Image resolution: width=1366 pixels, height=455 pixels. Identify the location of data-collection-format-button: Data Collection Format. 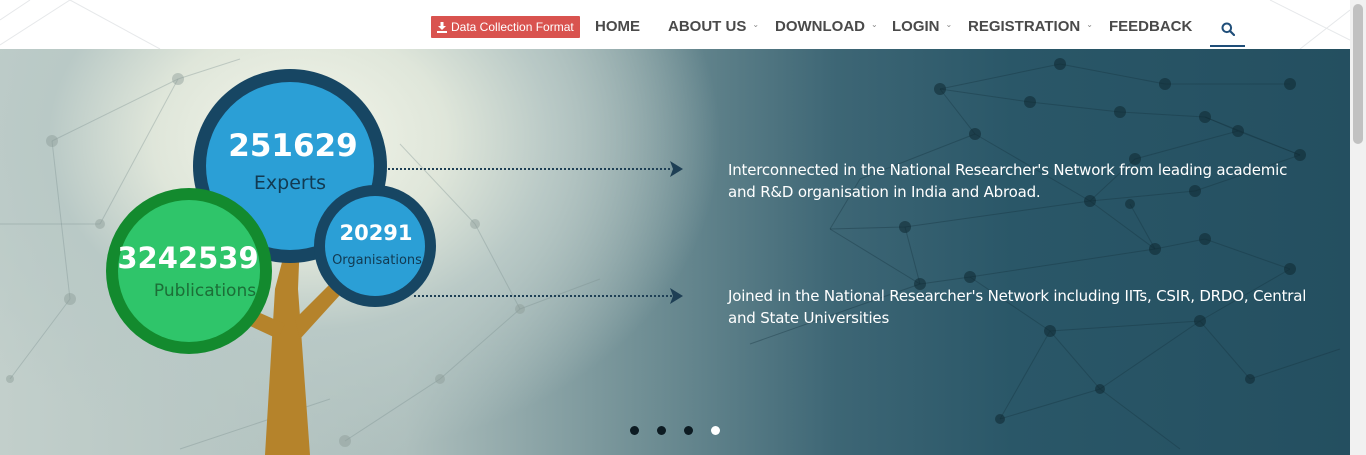
(505, 27).